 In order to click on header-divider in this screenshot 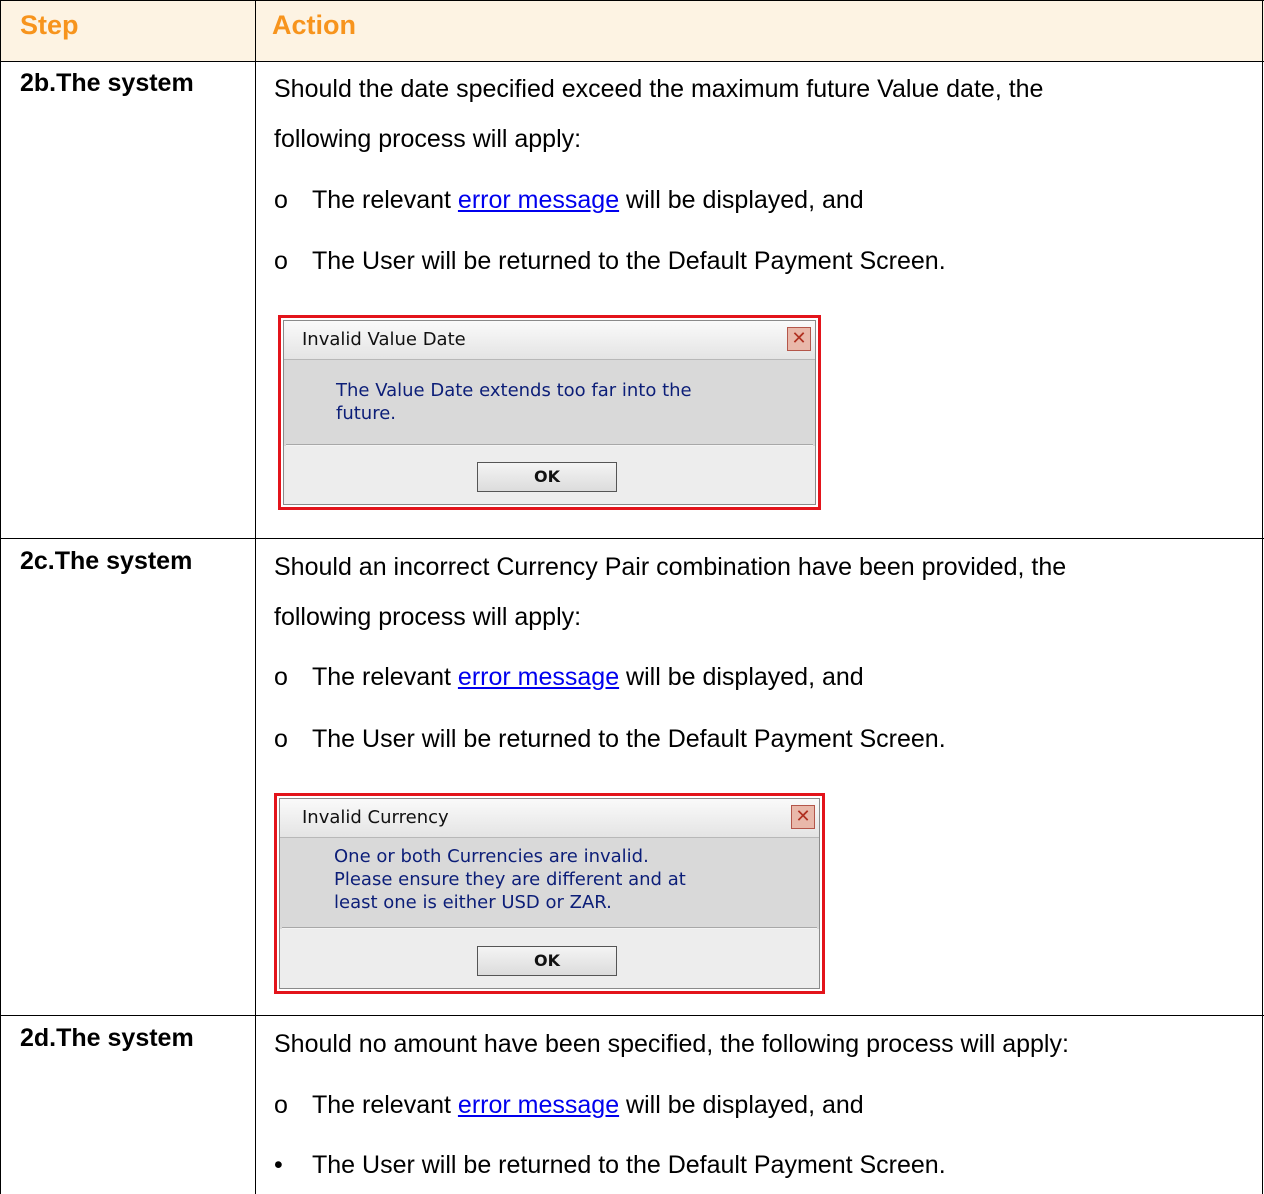, I will do `click(632, 61)`.